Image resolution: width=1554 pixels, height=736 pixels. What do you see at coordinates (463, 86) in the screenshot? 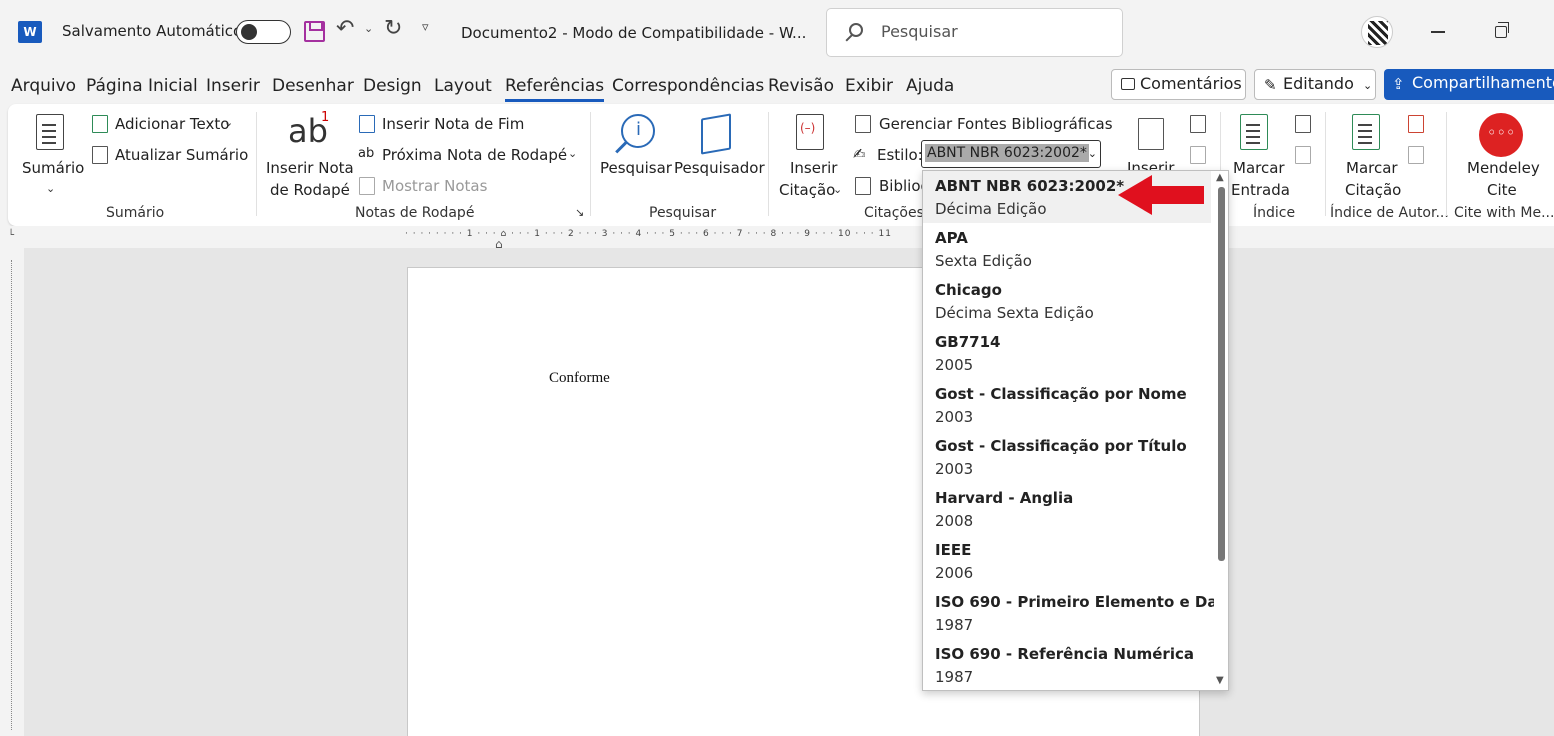
I see `tab-layout: Layout` at bounding box center [463, 86].